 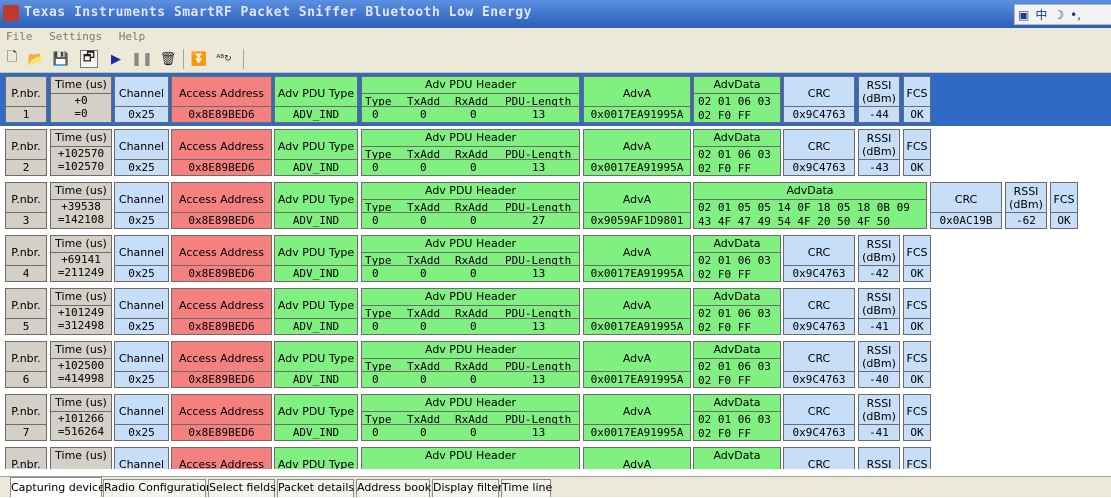 I want to click on time-cell: Time (us) +101249 =312498, so click(x=81, y=311).